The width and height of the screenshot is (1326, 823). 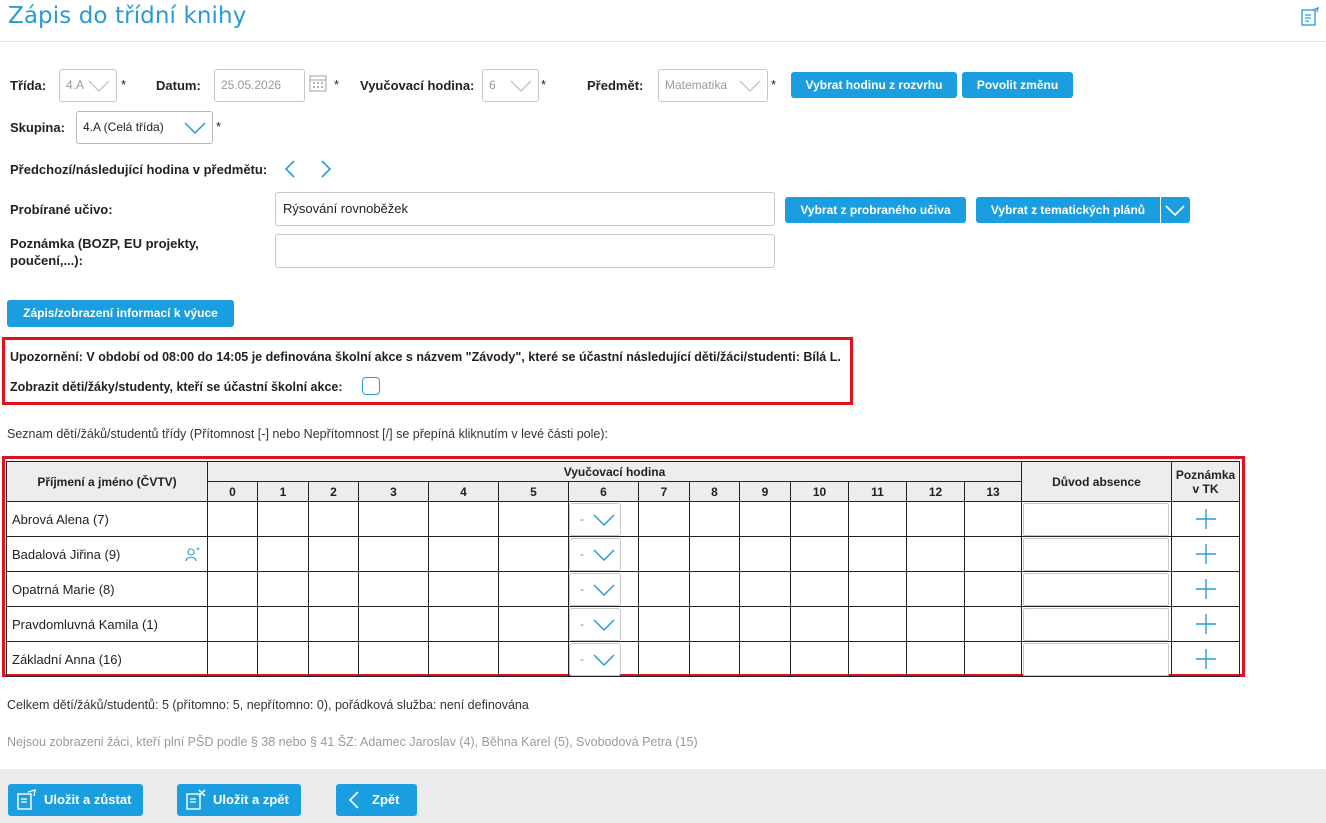 What do you see at coordinates (88, 85) in the screenshot?
I see `class-select: 4.A` at bounding box center [88, 85].